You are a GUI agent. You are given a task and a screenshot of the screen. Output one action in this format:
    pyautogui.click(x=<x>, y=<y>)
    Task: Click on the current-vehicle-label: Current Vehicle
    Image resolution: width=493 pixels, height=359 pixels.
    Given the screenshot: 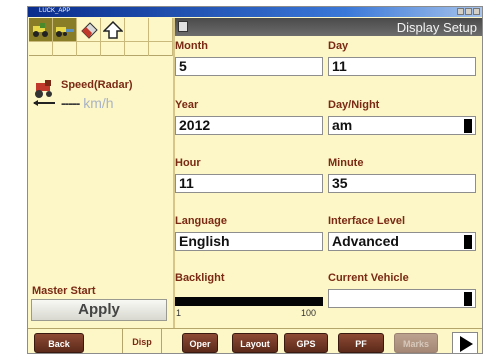 What is the action you would take?
    pyautogui.click(x=368, y=278)
    